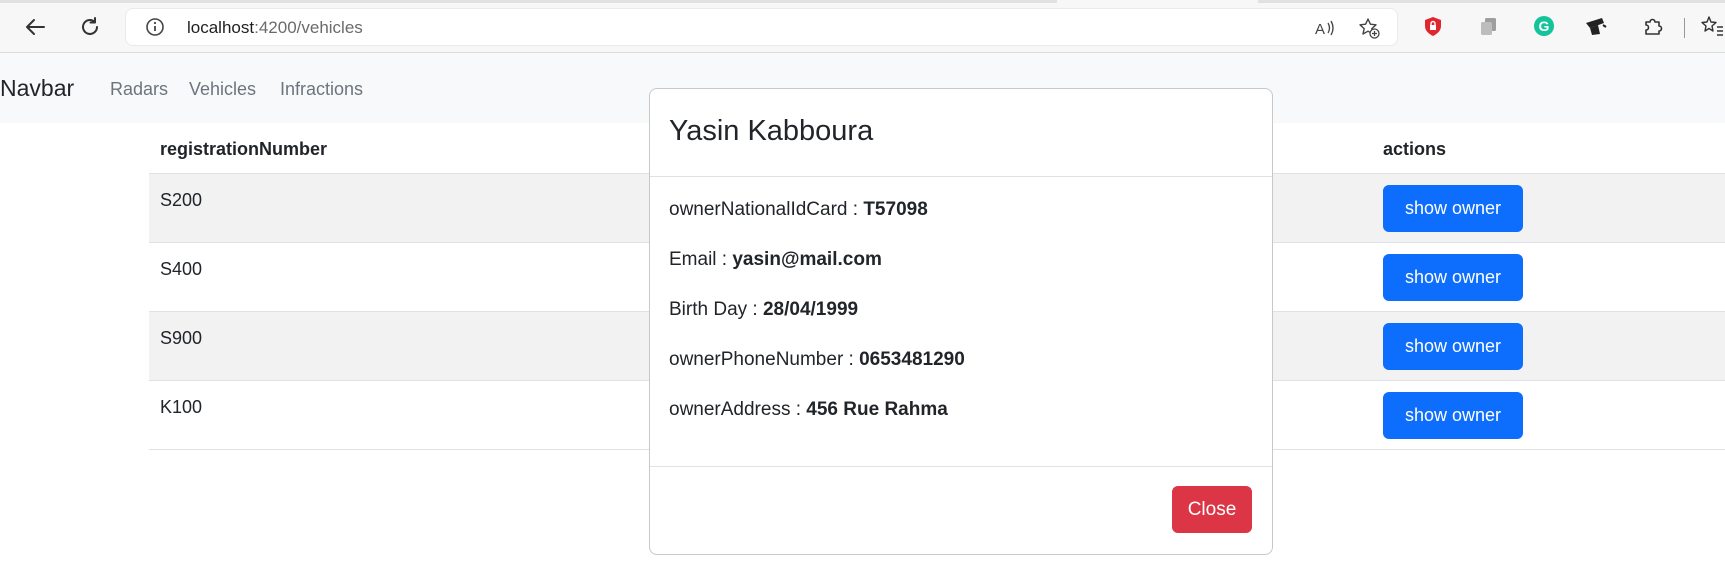 This screenshot has height=579, width=1725. What do you see at coordinates (90, 27) in the screenshot?
I see `reload-icon` at bounding box center [90, 27].